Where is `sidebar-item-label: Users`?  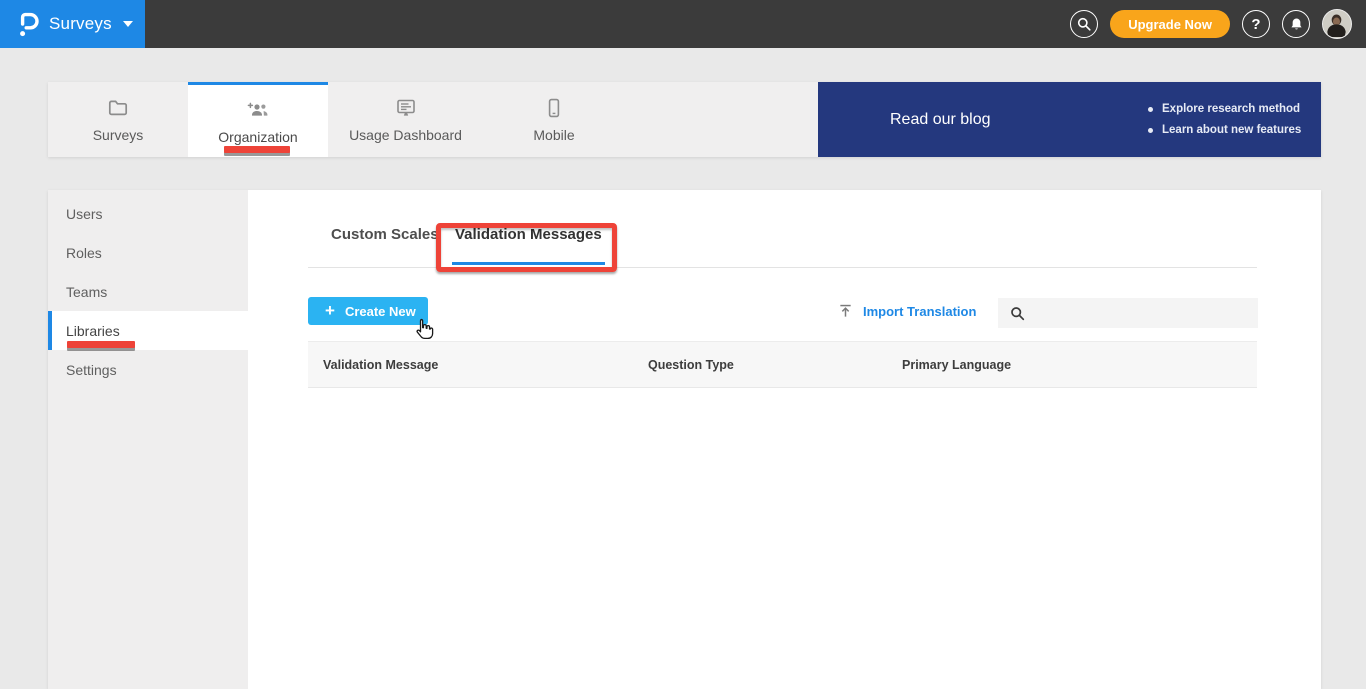
sidebar-item-label: Users is located at coordinates (84, 213).